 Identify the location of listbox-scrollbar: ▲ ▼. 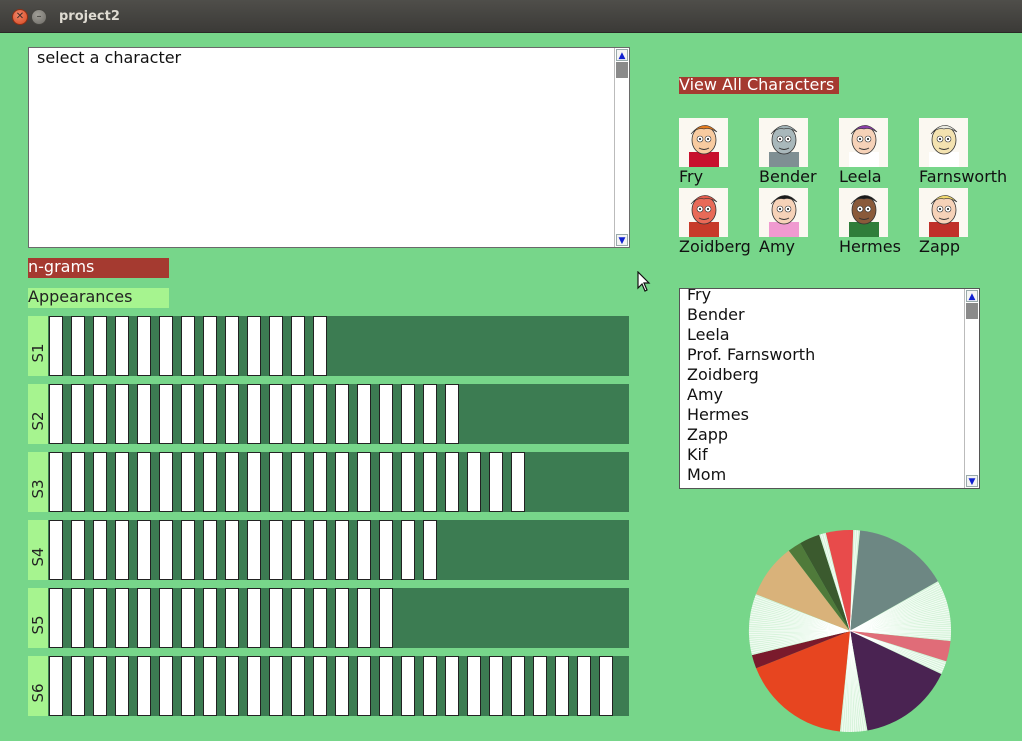
(971, 388).